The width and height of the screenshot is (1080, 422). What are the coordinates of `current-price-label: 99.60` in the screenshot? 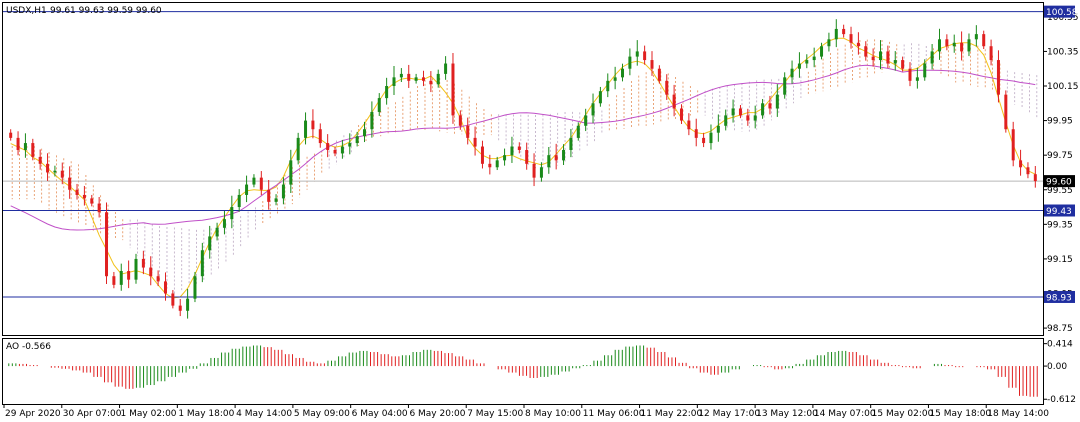 It's located at (1059, 183).